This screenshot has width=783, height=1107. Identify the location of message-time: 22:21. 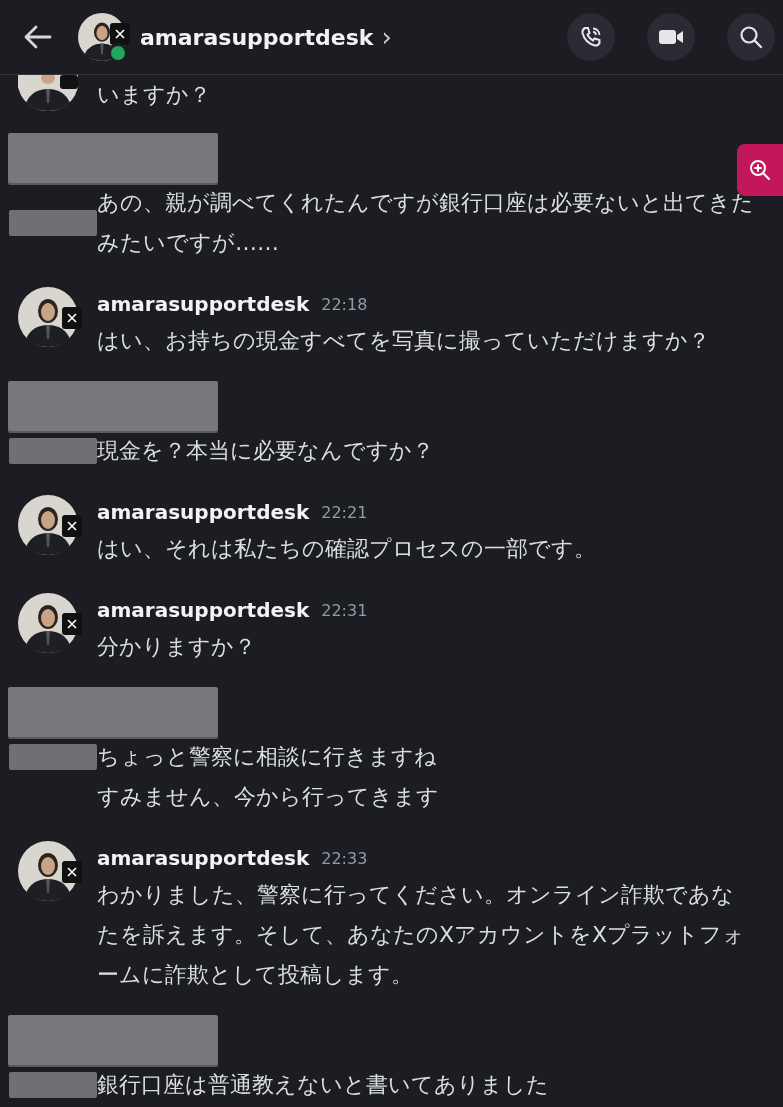
(344, 512).